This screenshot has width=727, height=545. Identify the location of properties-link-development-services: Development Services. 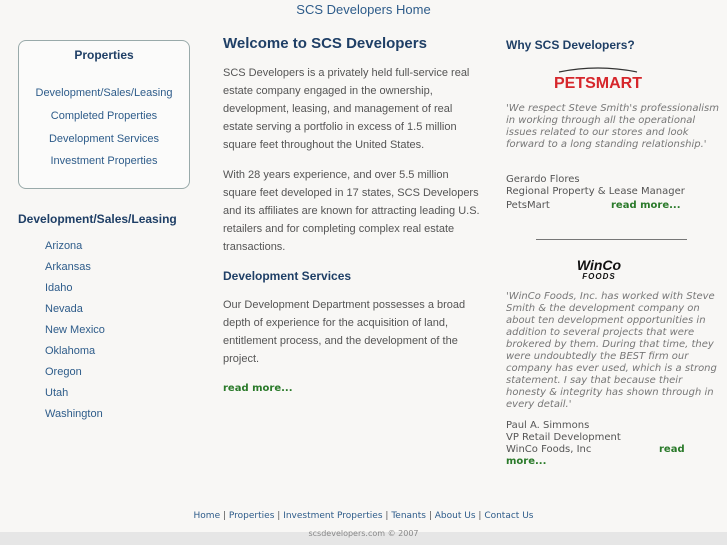
(104, 139).